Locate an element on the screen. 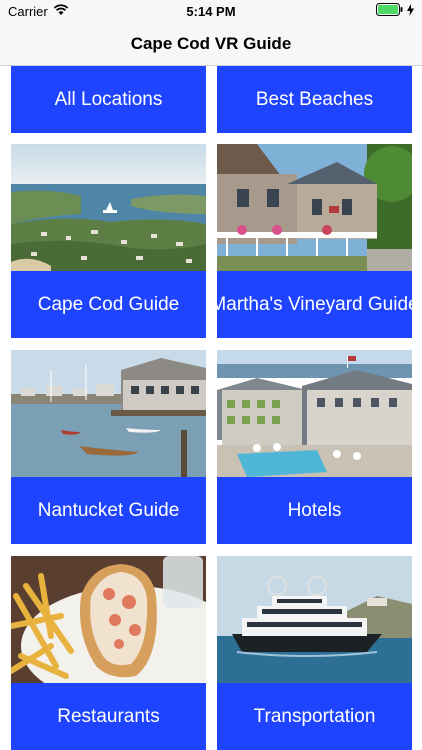  tile-label-best-beaches: Best Beaches is located at coordinates (314, 99).